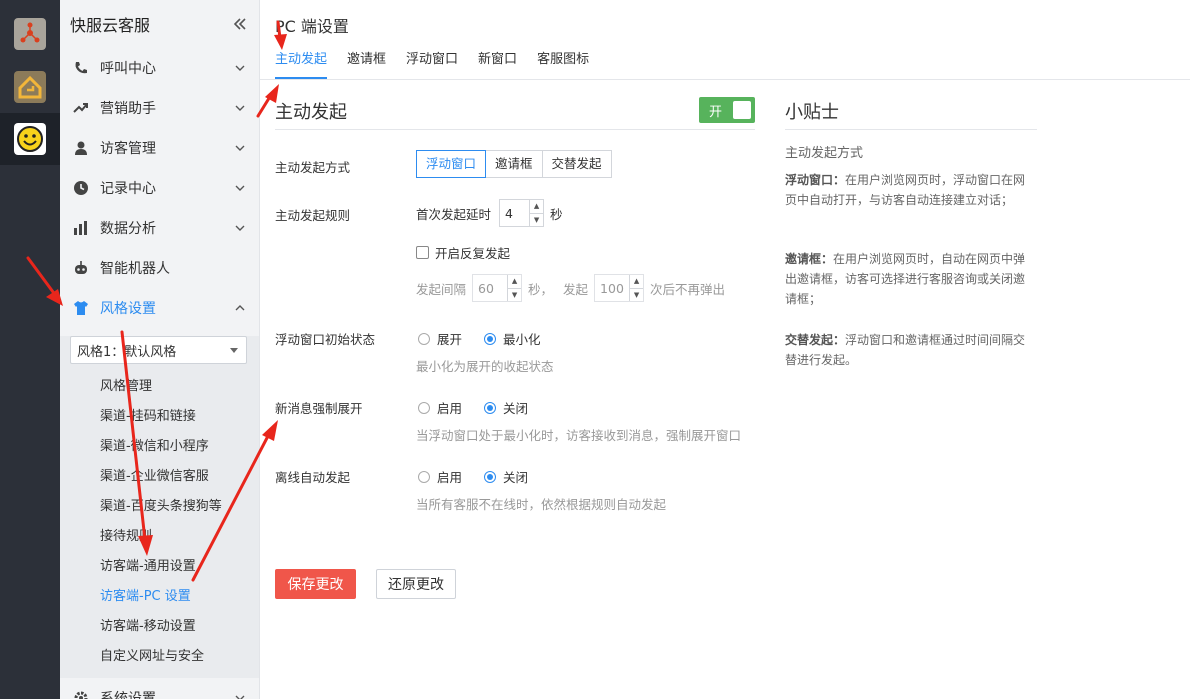  Describe the element at coordinates (159, 108) in the screenshot. I see `sidebar-item-marketing: 营销助手` at that location.